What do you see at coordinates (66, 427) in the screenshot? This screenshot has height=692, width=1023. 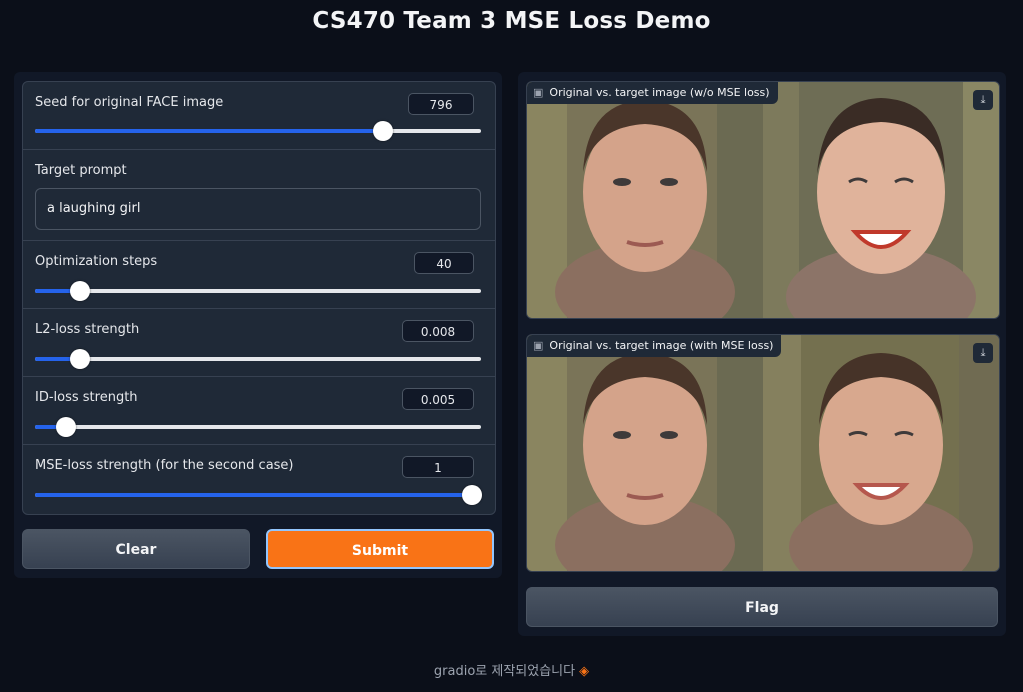 I see `id-slider-thumb` at bounding box center [66, 427].